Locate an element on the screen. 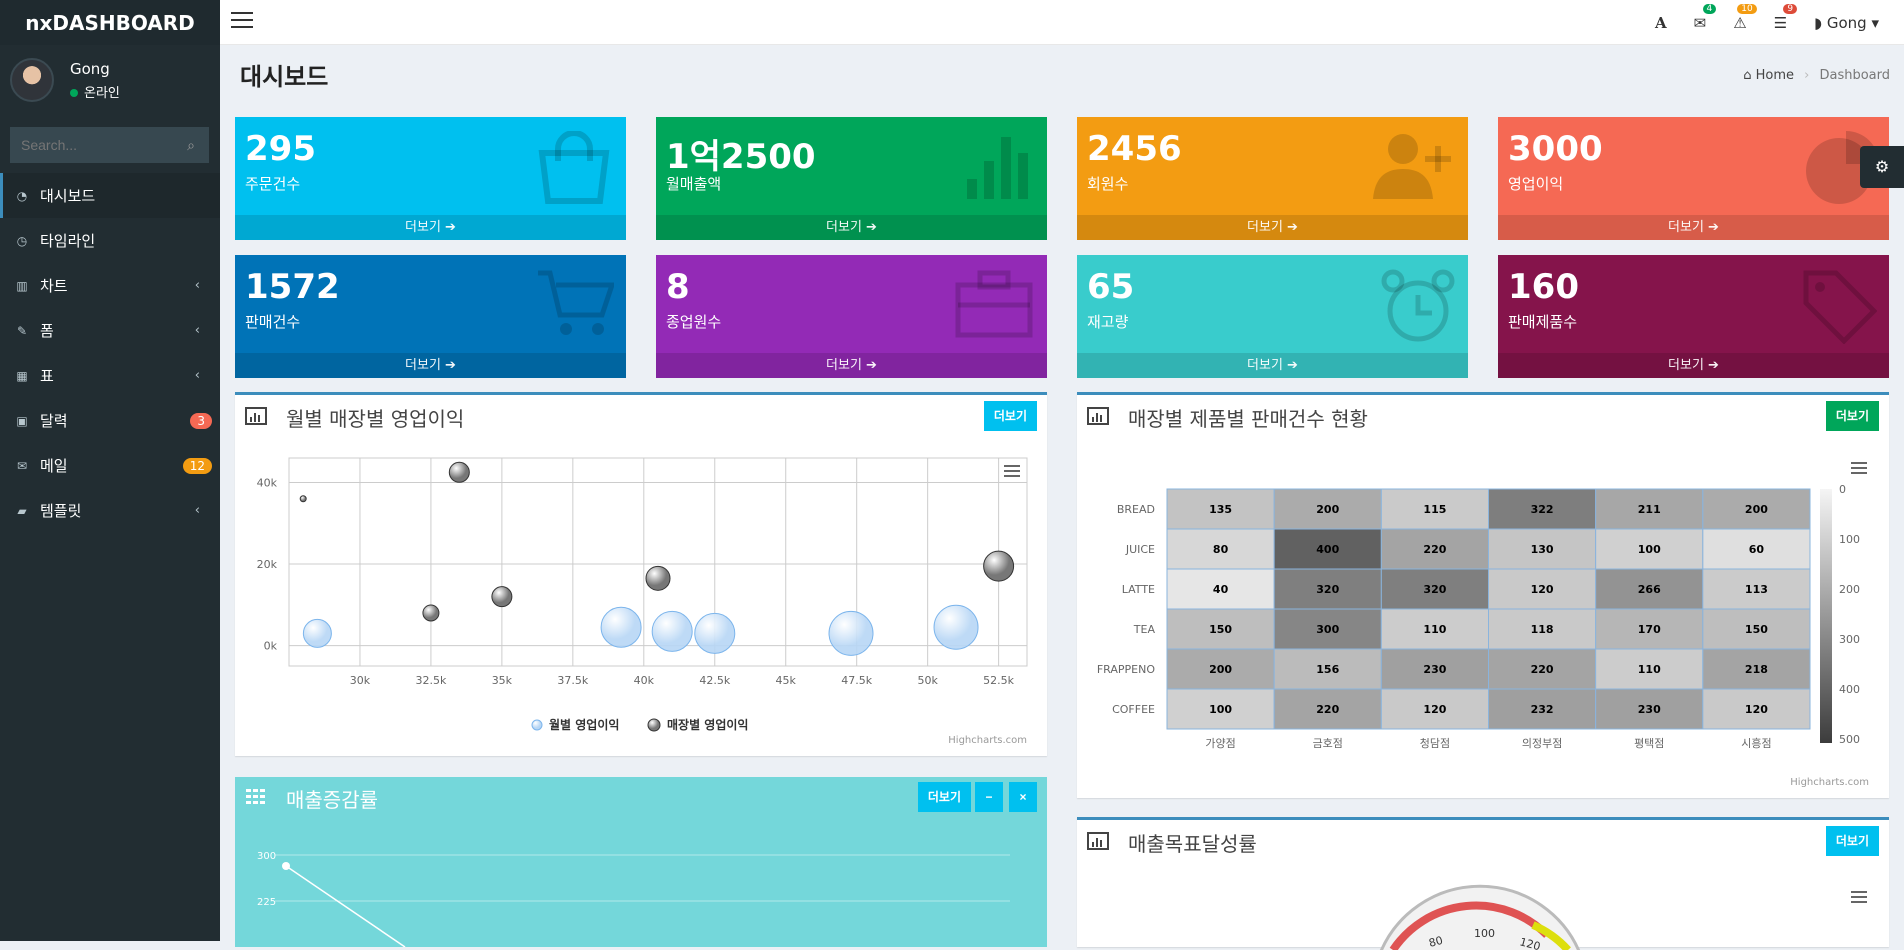 The width and height of the screenshot is (1904, 950). stat-tile-employees: 8 종업원수 더보기 ➔ is located at coordinates (851, 316).